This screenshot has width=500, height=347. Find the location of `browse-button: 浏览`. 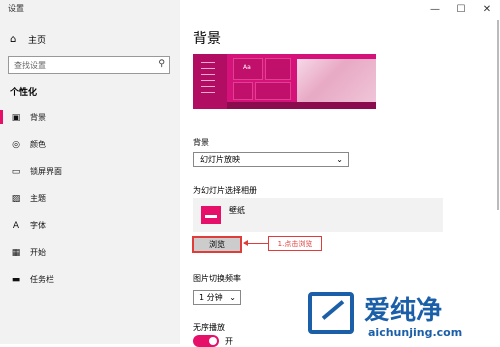

browse-button: 浏览 is located at coordinates (217, 244).